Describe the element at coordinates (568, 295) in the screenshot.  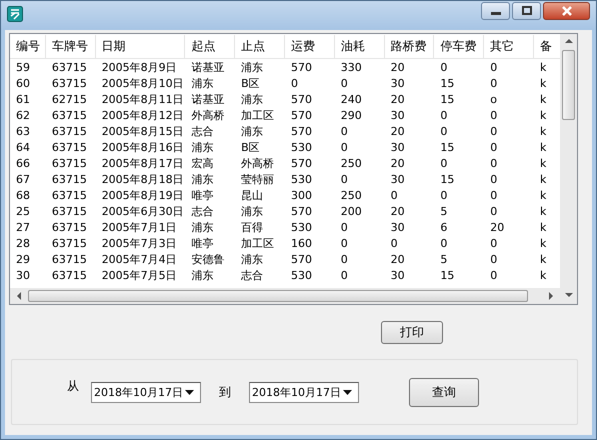
I see `scroll-down-icon` at that location.